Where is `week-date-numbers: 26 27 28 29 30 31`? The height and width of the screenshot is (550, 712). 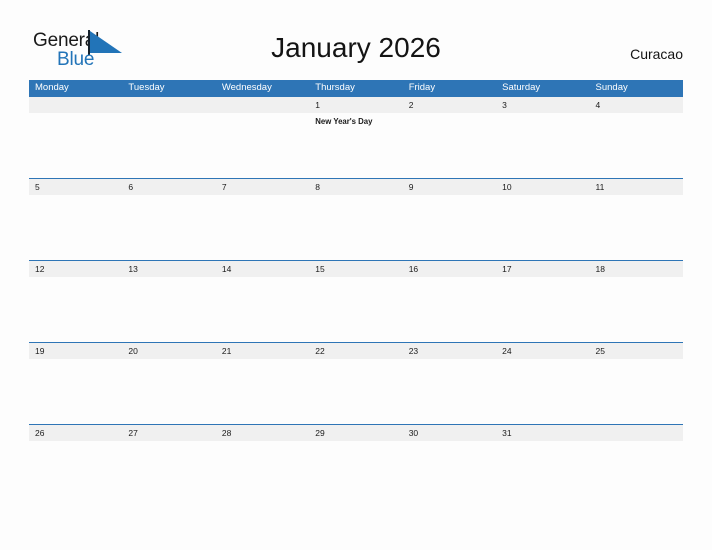 week-date-numbers: 26 27 28 29 30 31 is located at coordinates (356, 432).